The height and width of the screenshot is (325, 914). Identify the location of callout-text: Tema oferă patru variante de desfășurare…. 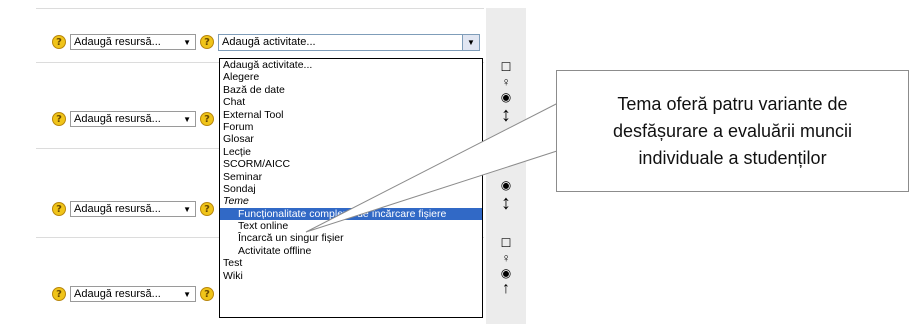
(732, 130).